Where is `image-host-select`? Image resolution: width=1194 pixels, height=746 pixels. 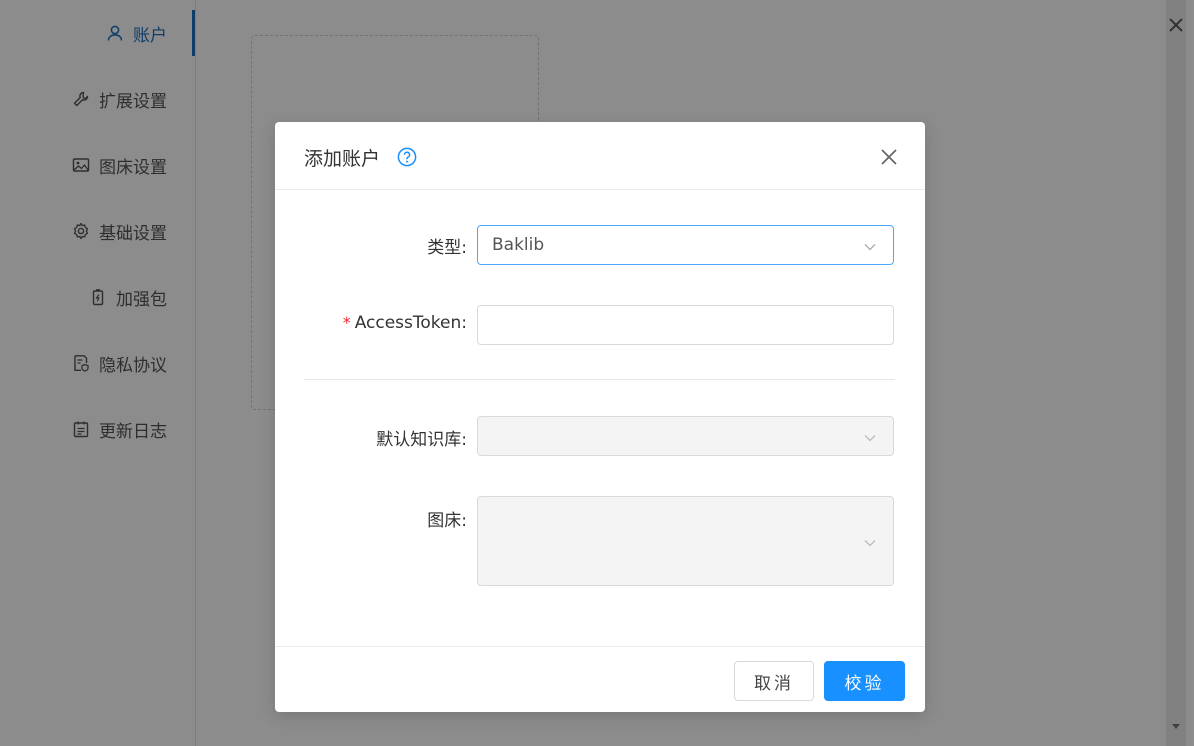 image-host-select is located at coordinates (685, 541).